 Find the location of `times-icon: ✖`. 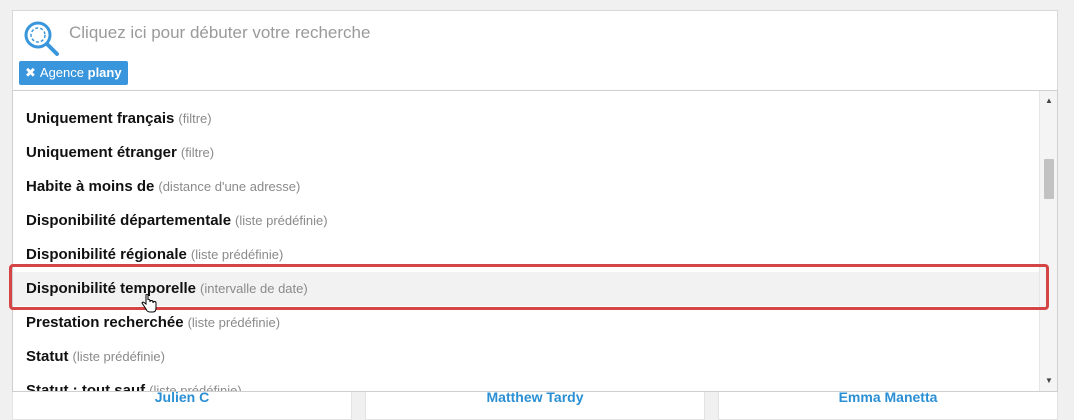

times-icon: ✖ is located at coordinates (30, 73).